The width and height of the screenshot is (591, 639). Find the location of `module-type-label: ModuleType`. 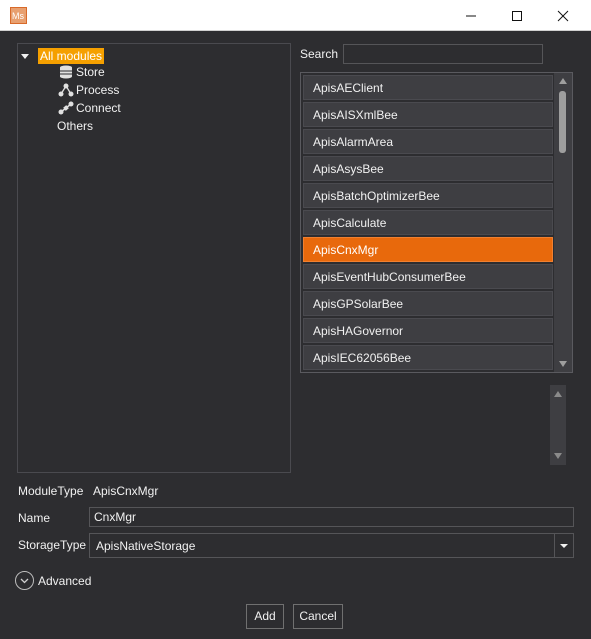

module-type-label: ModuleType is located at coordinates (51, 491).